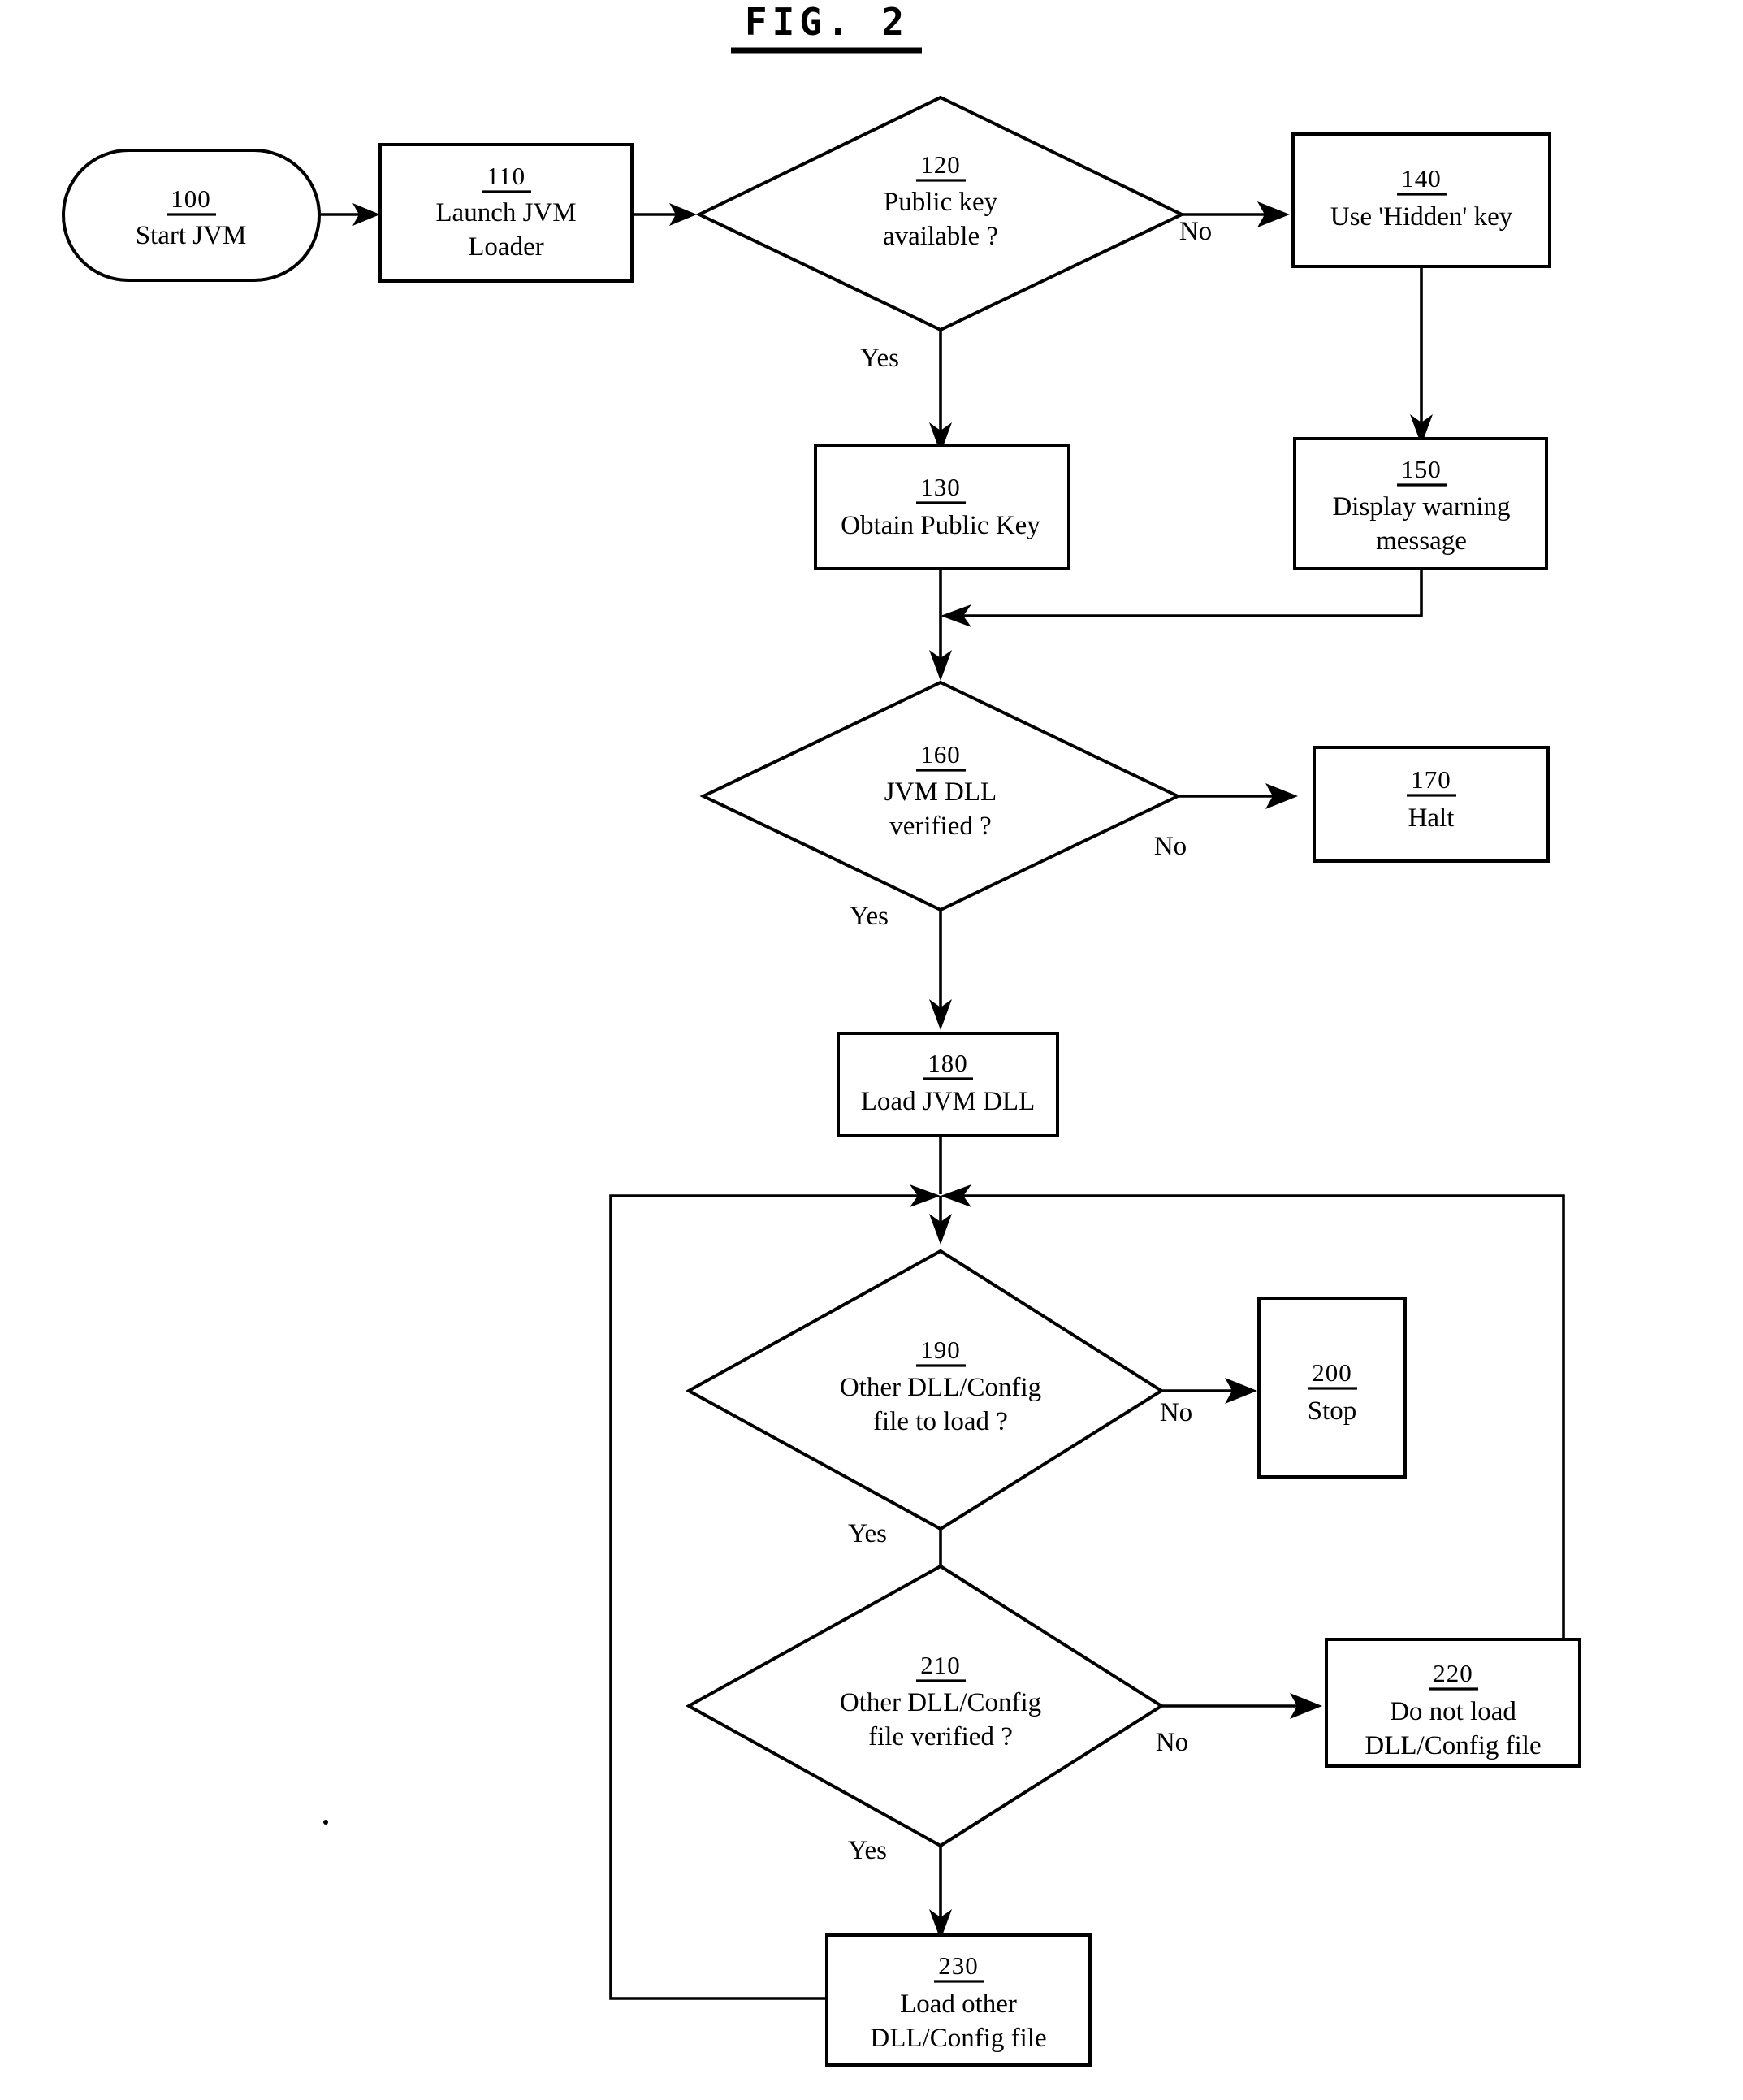 The height and width of the screenshot is (2100, 1743). What do you see at coordinates (1176, 1413) in the screenshot?
I see `edge-label-190-no: No` at bounding box center [1176, 1413].